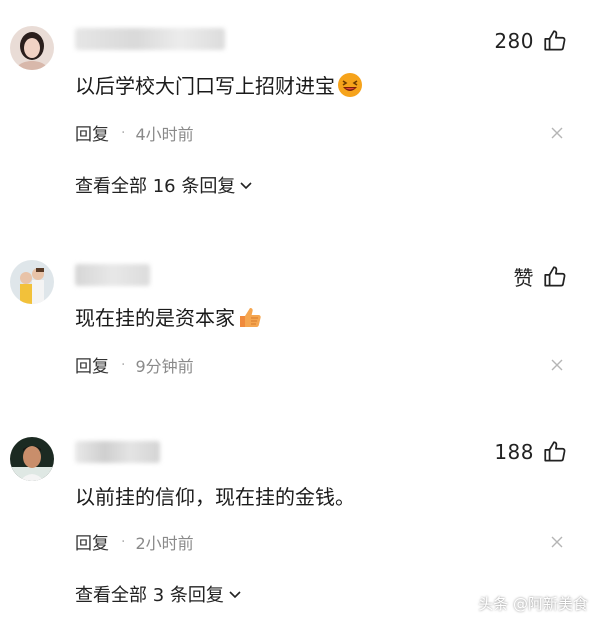 This screenshot has height=626, width=600. Describe the element at coordinates (134, 133) in the screenshot. I see `comment-meta: 回复 · 4小时前` at that location.